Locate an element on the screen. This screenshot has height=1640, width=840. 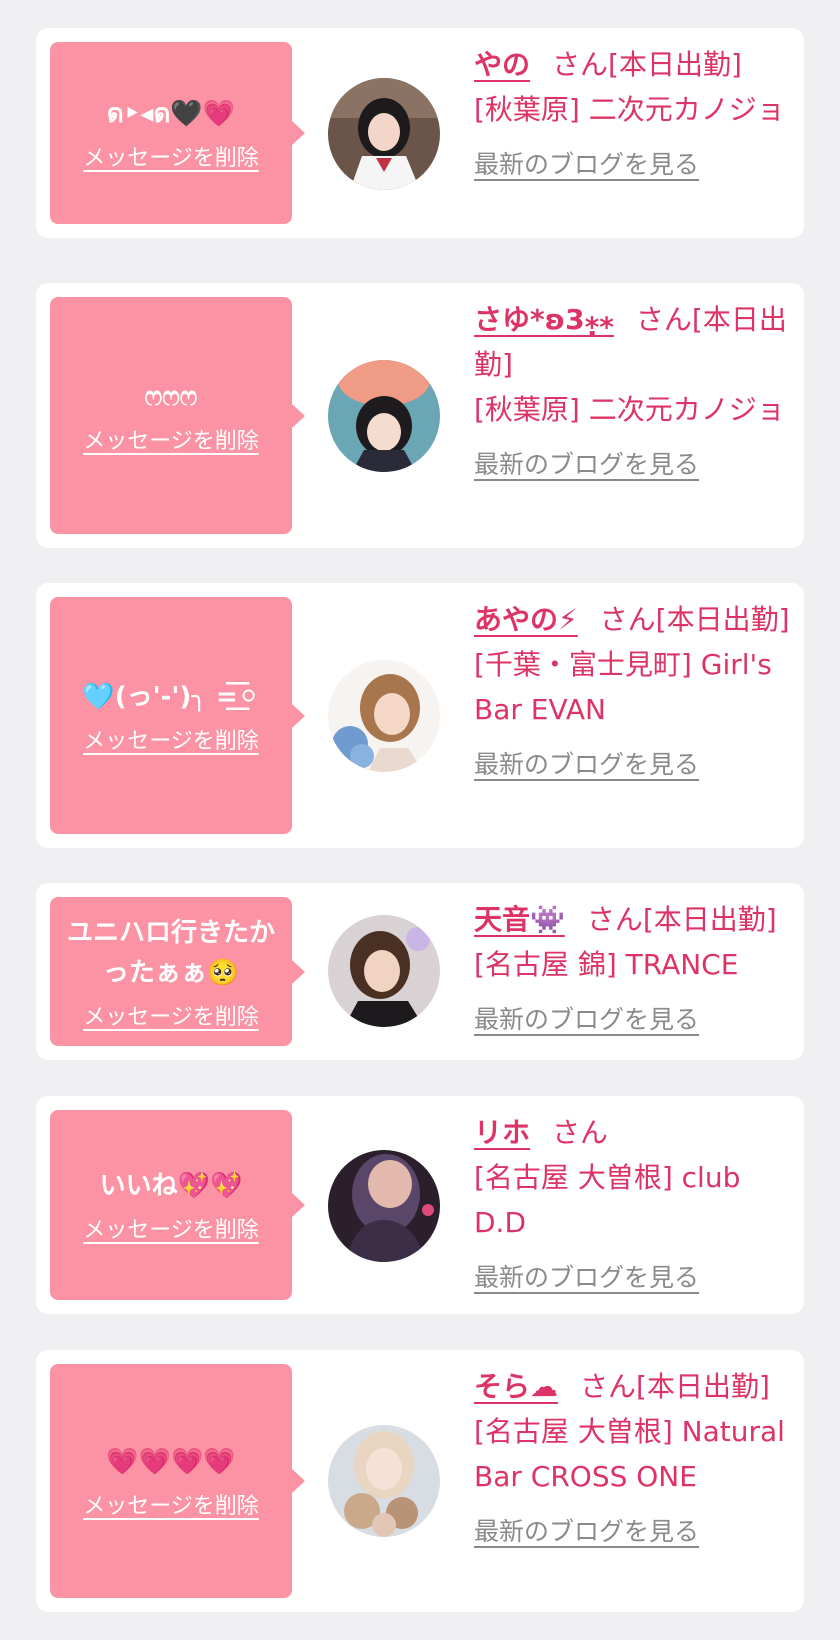
cast-name-line: やの さん[本日出勤] is located at coordinates (635, 64).